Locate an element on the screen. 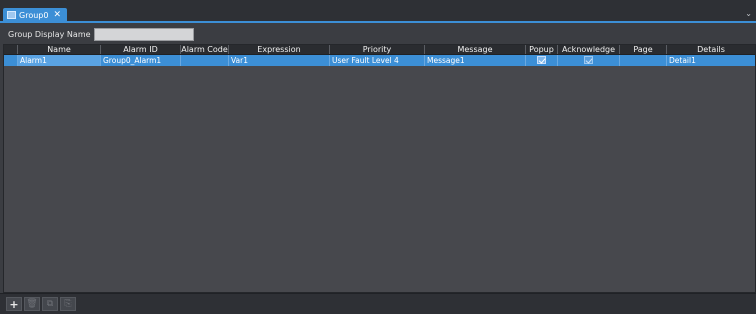  cell-details: Detail1 is located at coordinates (711, 60).